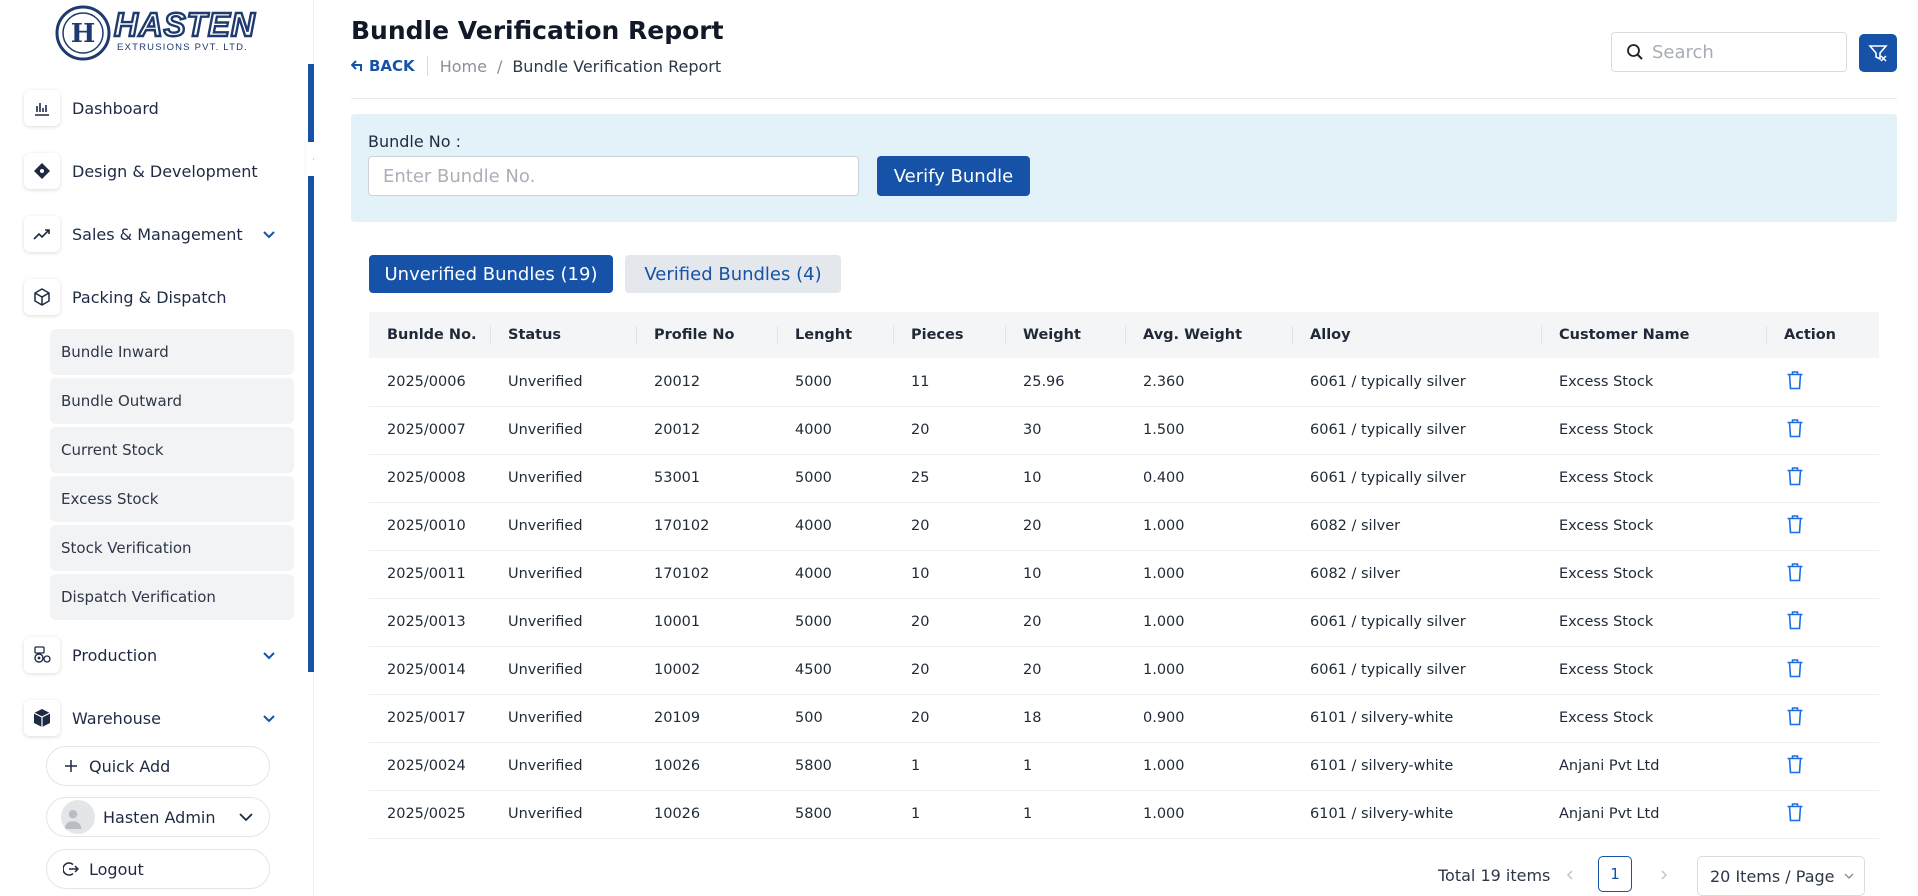  What do you see at coordinates (1615, 874) in the screenshot?
I see `pagination-page-1: 1` at bounding box center [1615, 874].